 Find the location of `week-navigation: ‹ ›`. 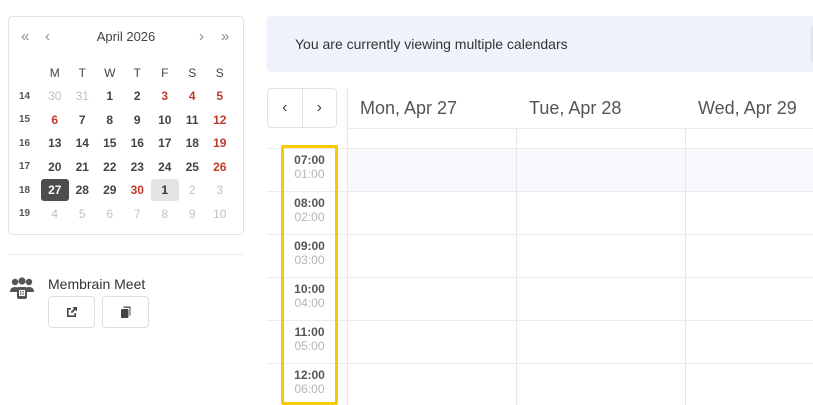

week-navigation: ‹ › is located at coordinates (302, 108).